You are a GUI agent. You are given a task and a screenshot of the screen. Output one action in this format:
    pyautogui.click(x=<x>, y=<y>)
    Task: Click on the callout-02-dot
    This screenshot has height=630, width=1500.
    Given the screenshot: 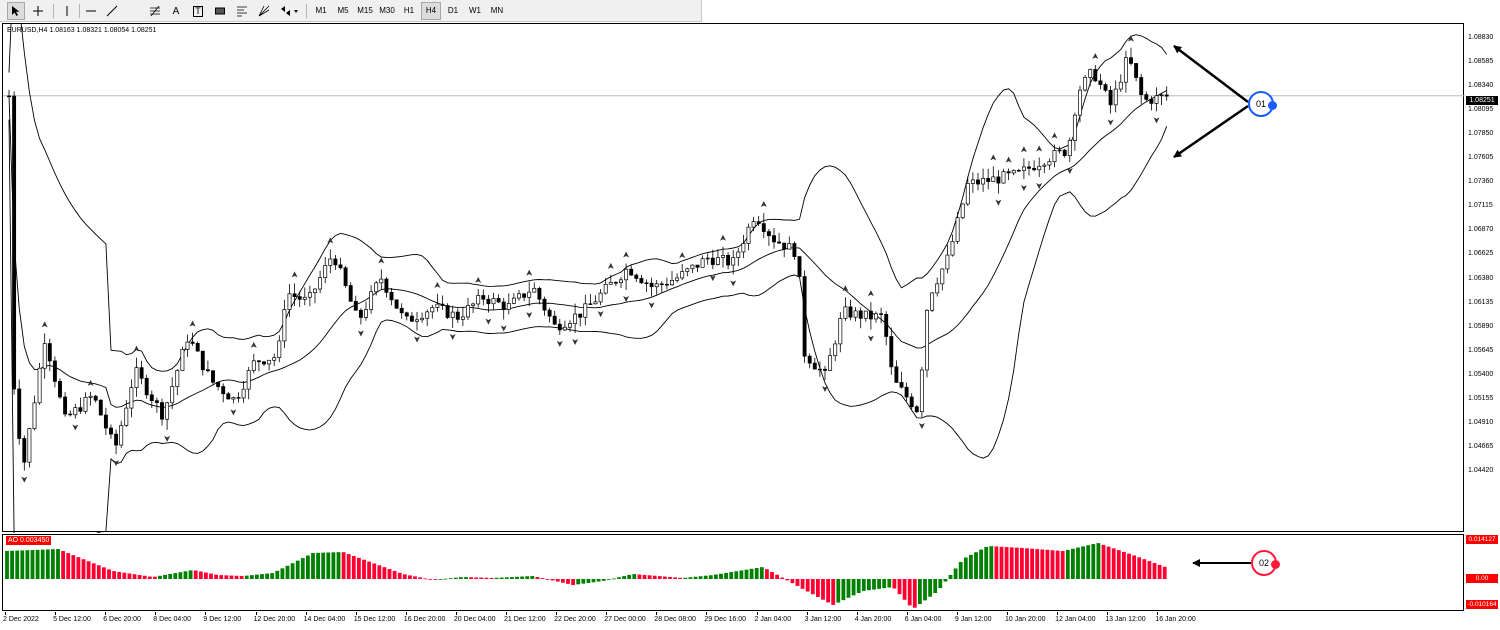 What is the action you would take?
    pyautogui.click(x=1275, y=564)
    